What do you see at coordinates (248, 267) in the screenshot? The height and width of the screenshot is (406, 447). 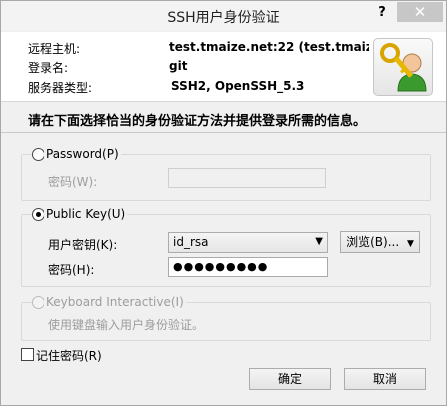 I see `passphrase-input: ●●●●●●●●●` at bounding box center [248, 267].